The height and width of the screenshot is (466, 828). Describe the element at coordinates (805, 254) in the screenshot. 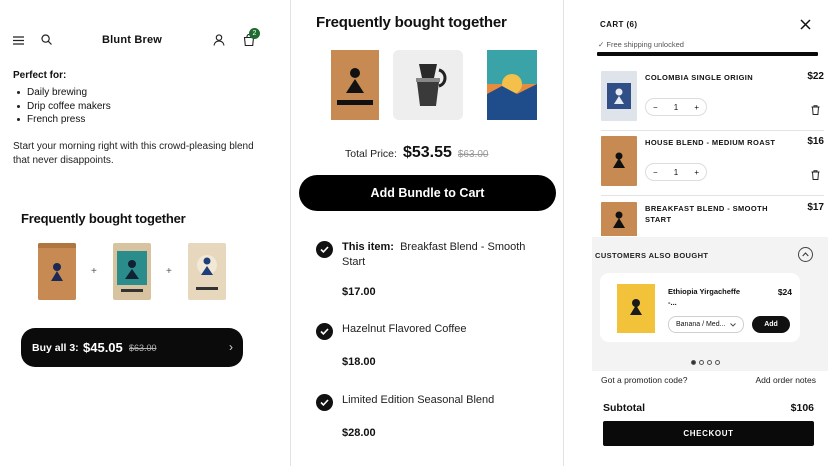

I see `chevron-up-icon` at that location.